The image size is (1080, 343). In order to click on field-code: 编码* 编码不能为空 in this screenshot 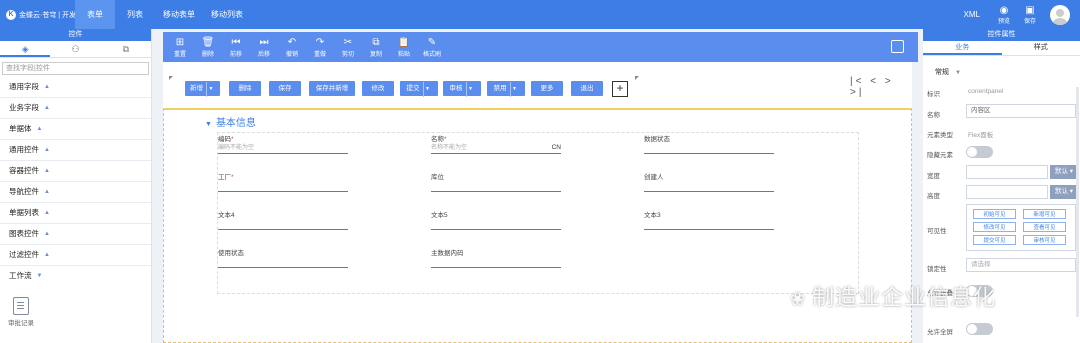, I will do `click(283, 143)`.